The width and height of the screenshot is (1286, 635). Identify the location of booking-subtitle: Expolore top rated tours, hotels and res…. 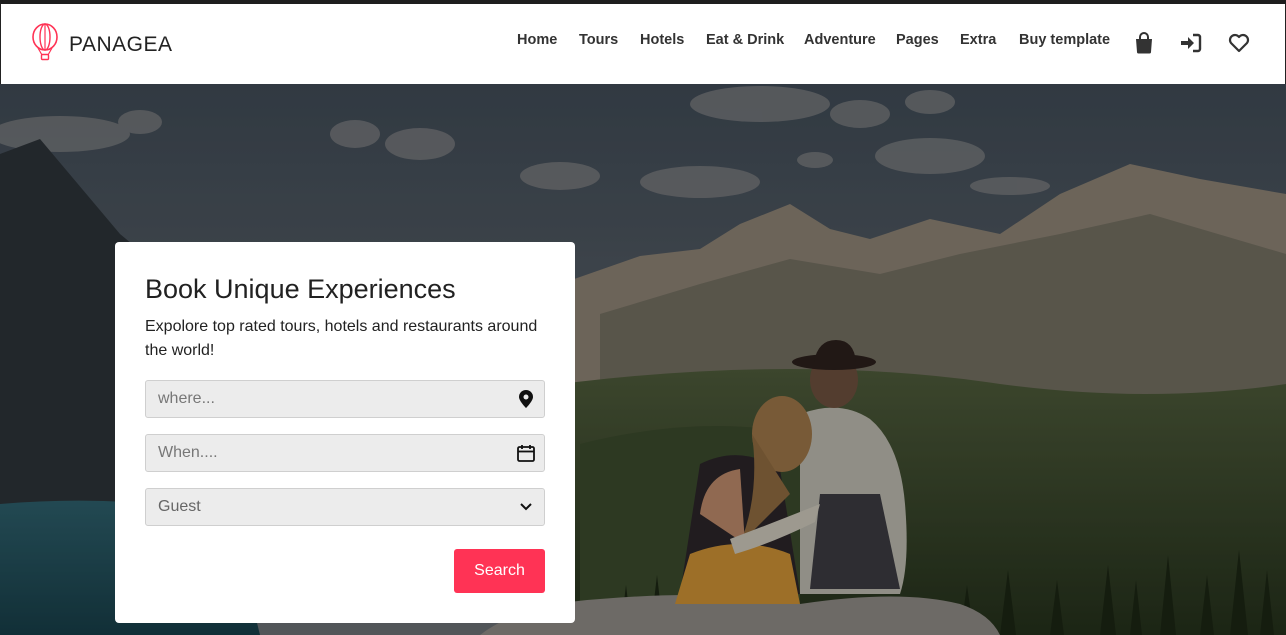
(341, 338).